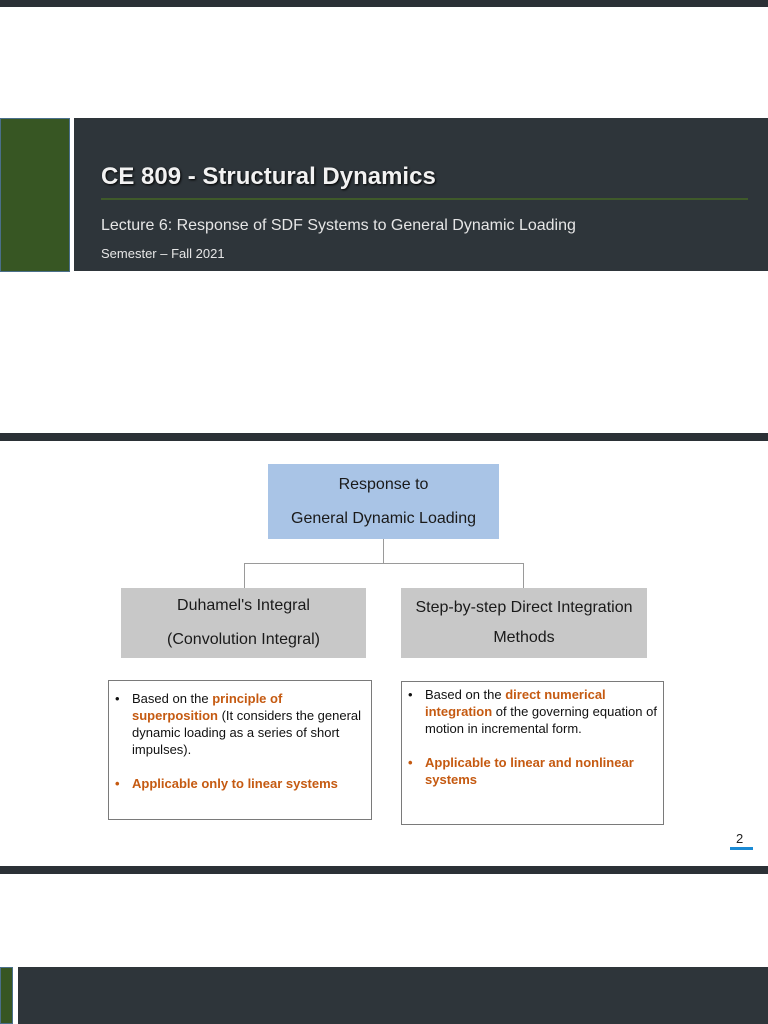  I want to click on top-dark-bar, so click(384, 3).